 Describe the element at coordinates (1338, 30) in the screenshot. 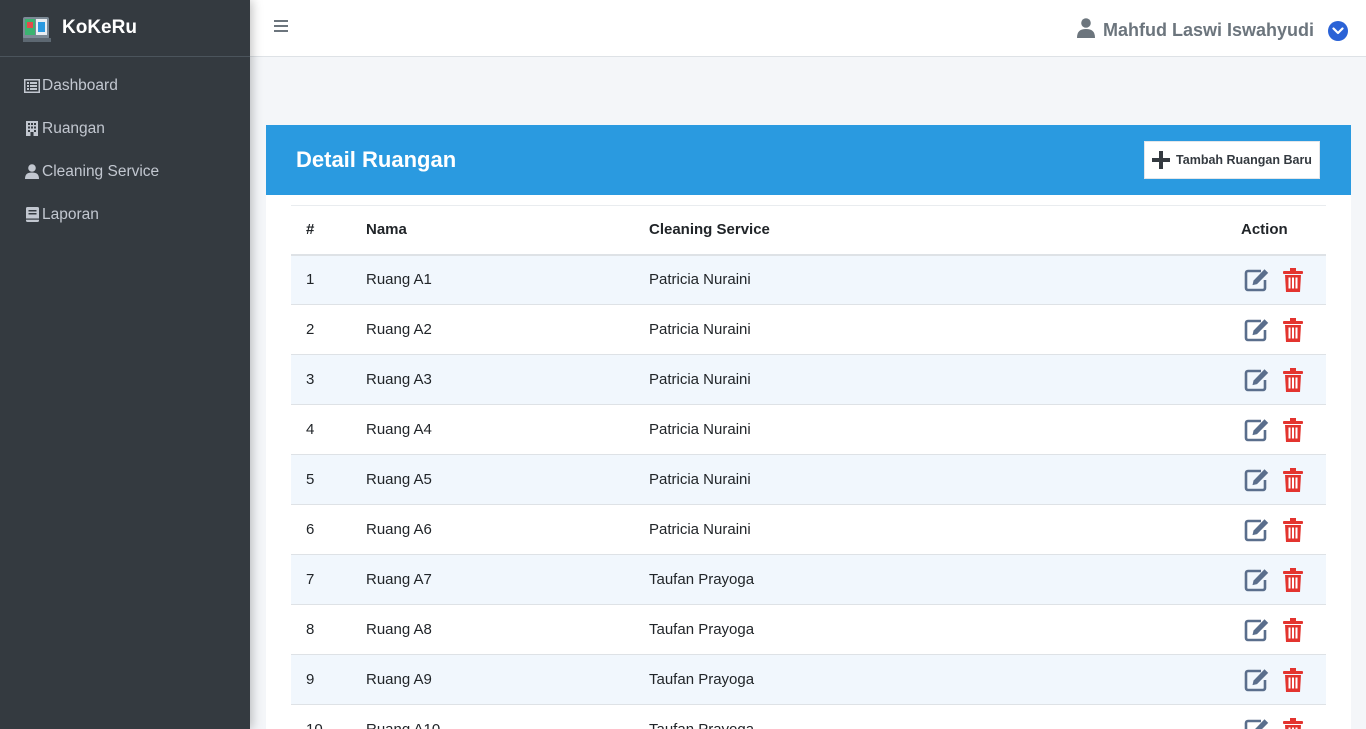

I see `chevron-down-icon` at that location.